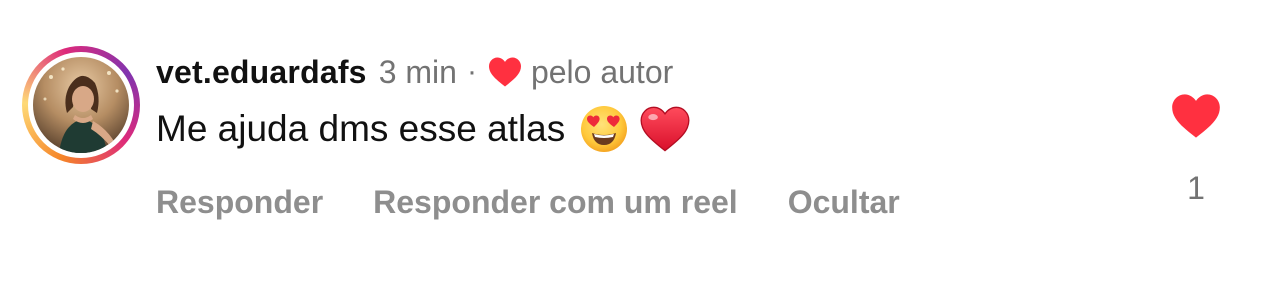 The image size is (1280, 284). I want to click on hide-button: Ocultar, so click(844, 202).